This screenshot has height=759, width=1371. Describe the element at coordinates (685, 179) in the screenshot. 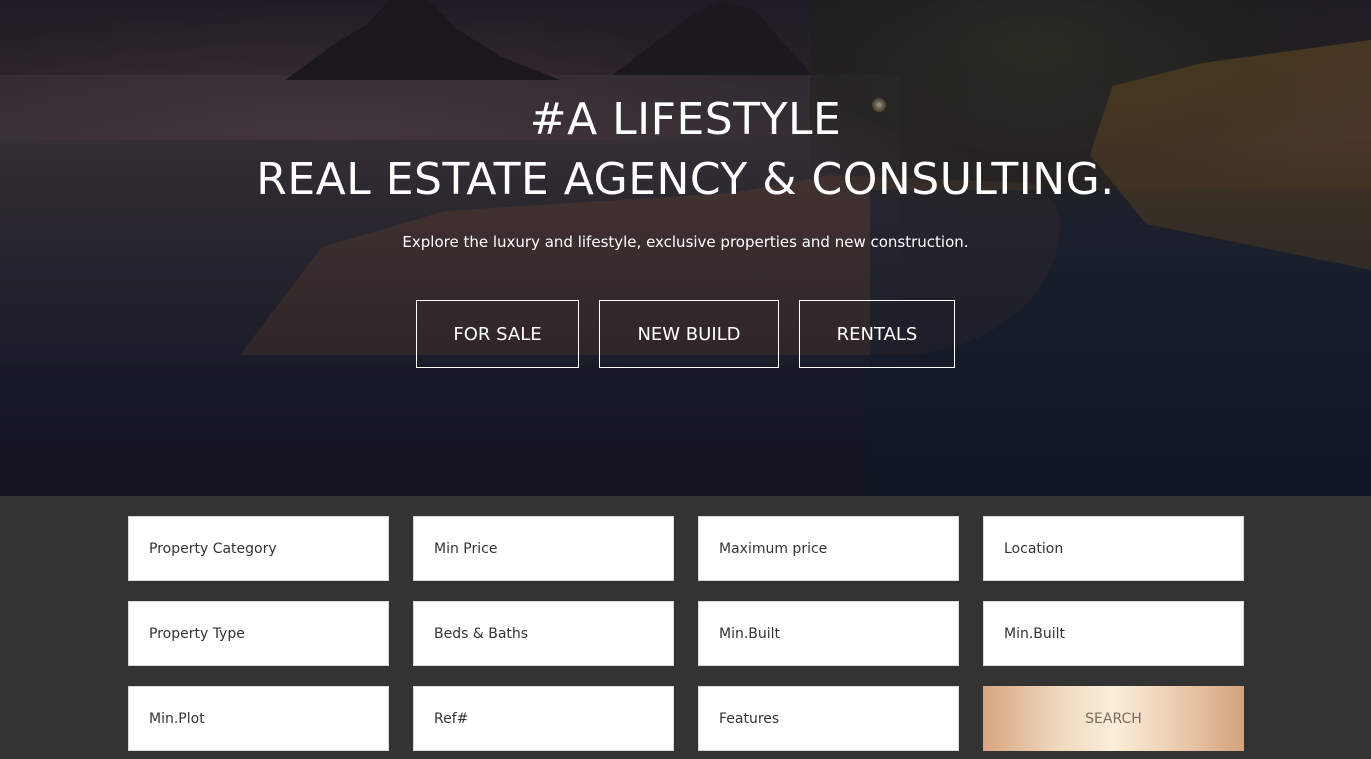

I see `hero-title-line2: REAL ESTATE AGENCY & CONSULTING.` at that location.